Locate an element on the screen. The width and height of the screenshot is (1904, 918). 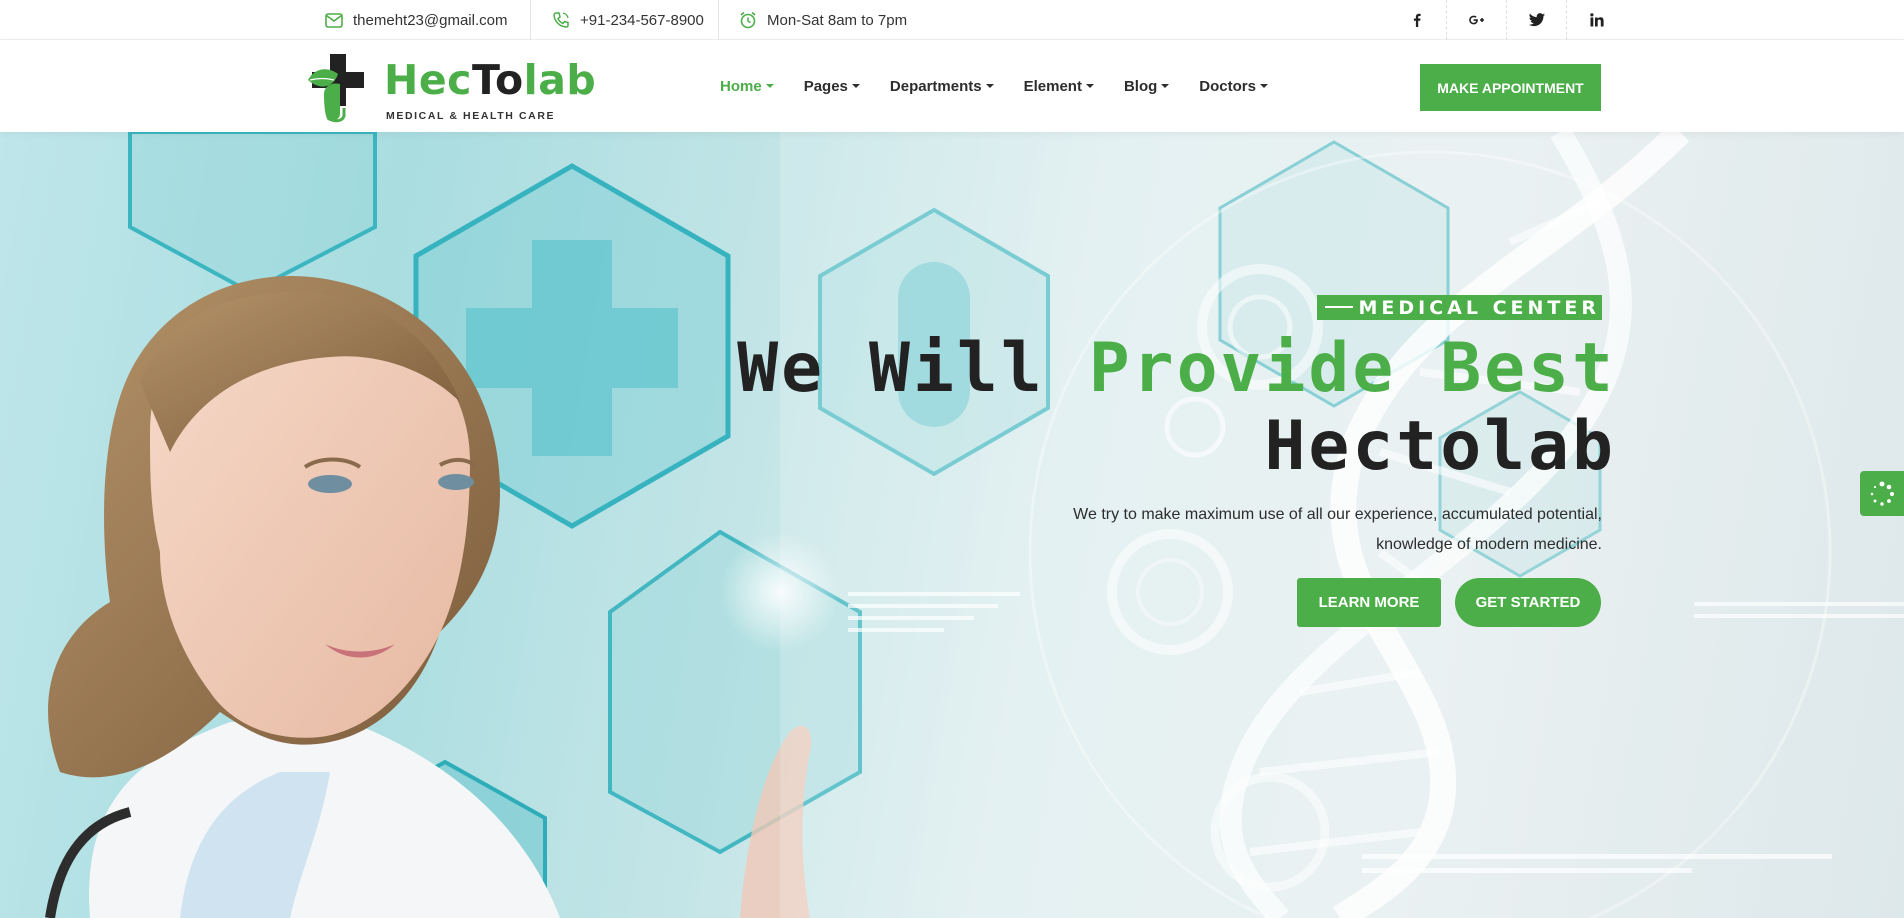
nav-blog: Blog is located at coordinates (1146, 86).